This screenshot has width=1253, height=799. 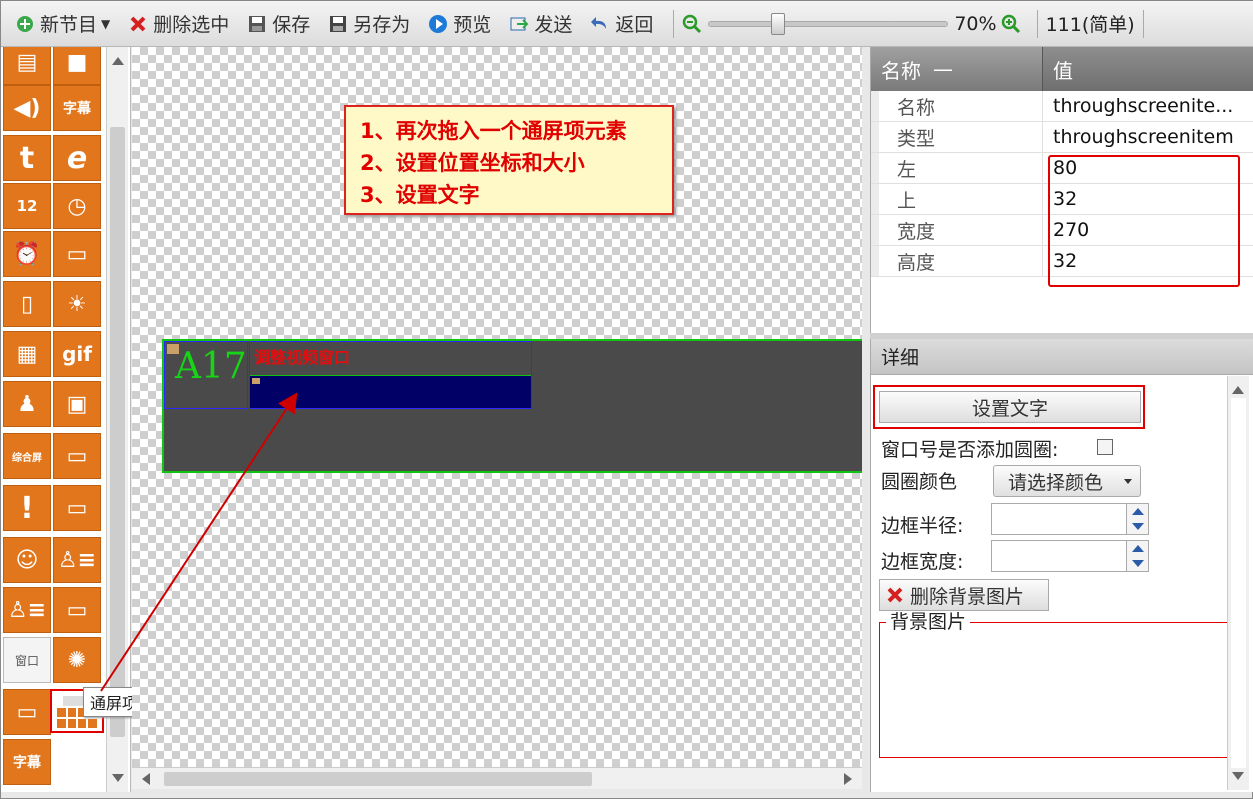 I want to click on tool-image: ▤, so click(x=27, y=66).